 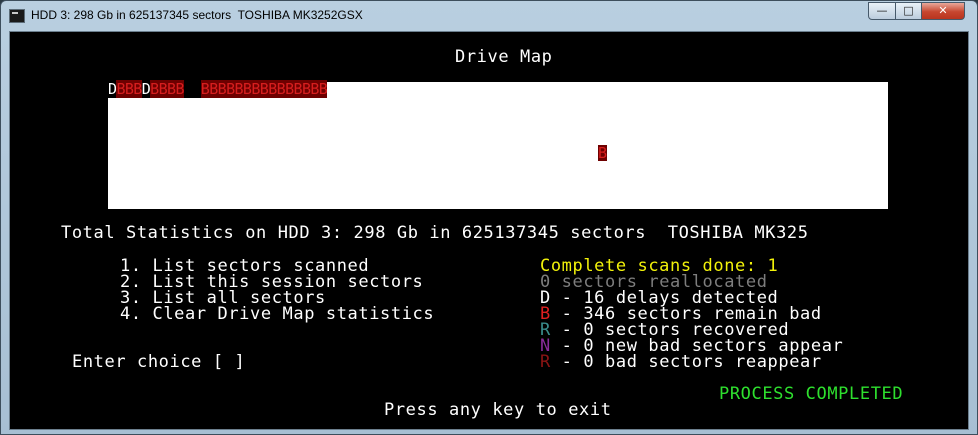 What do you see at coordinates (129, 89) in the screenshot?
I see `map-block-b: BBB` at bounding box center [129, 89].